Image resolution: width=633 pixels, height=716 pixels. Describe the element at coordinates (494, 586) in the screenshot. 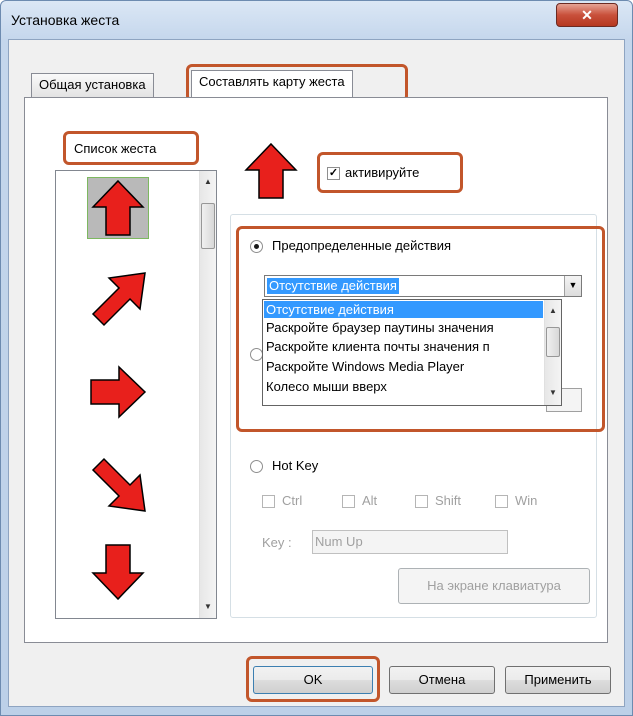

I see `onscreen-keyboard-button: На экране клавиатура` at that location.